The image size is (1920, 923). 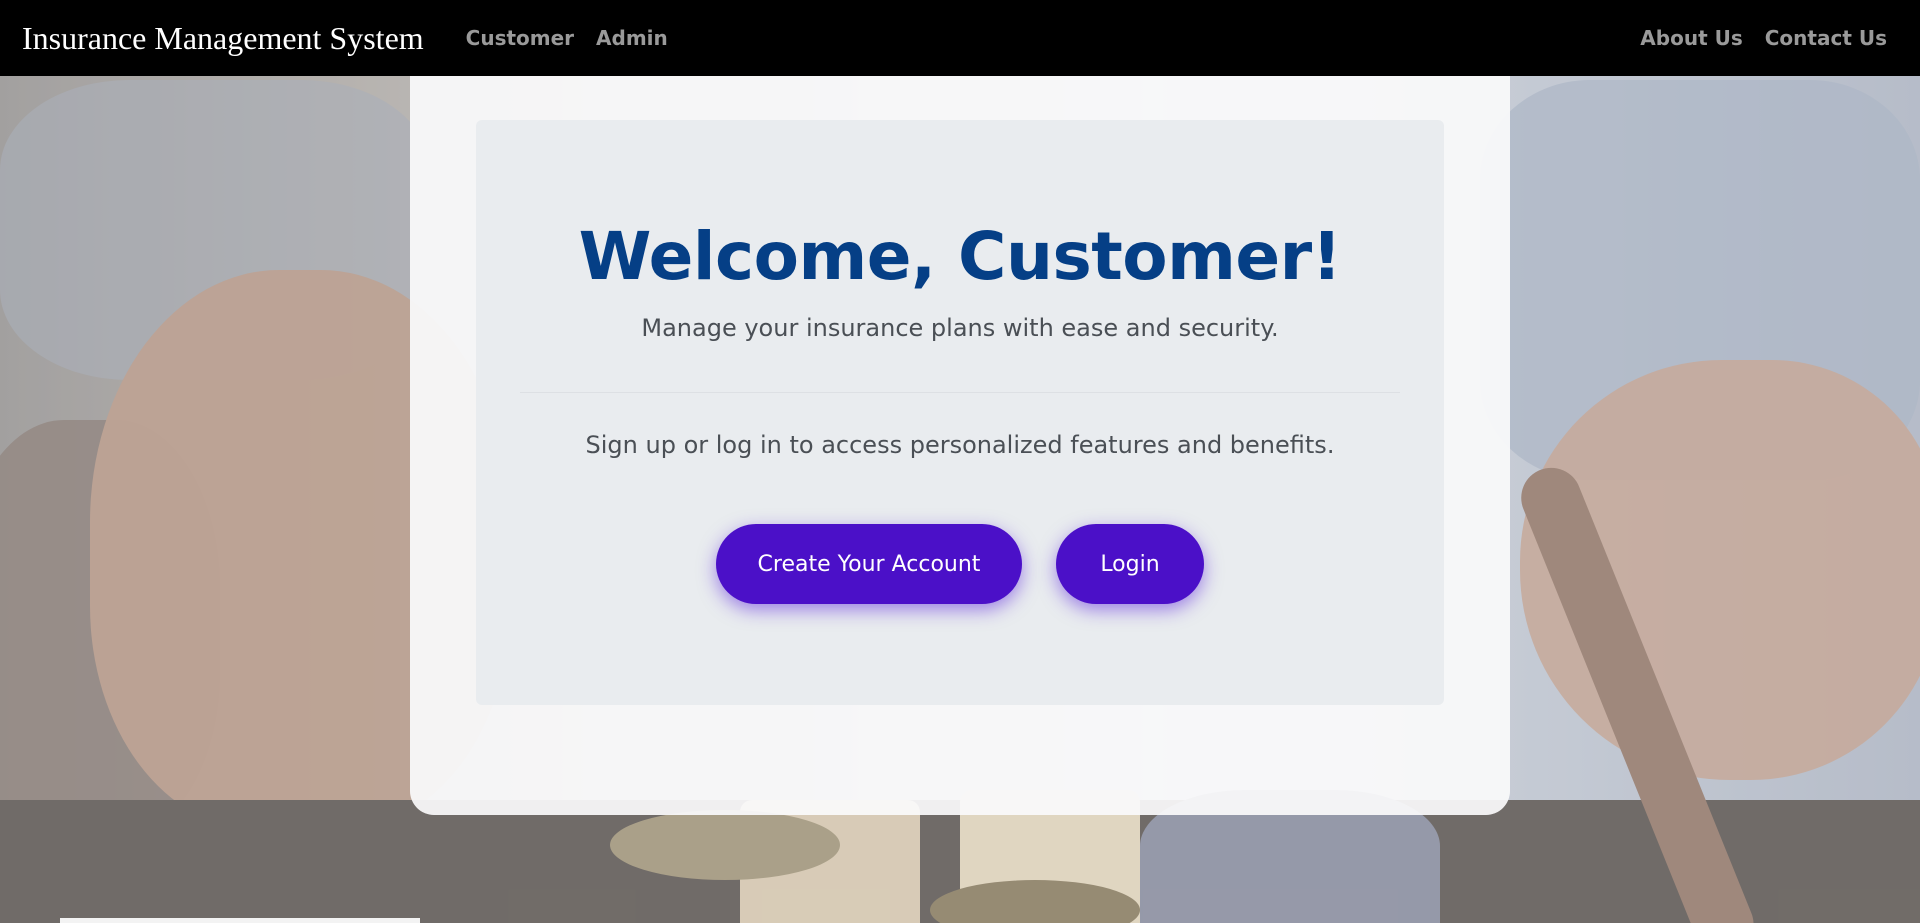 I want to click on nav-link-about-us: About Us, so click(x=1691, y=38).